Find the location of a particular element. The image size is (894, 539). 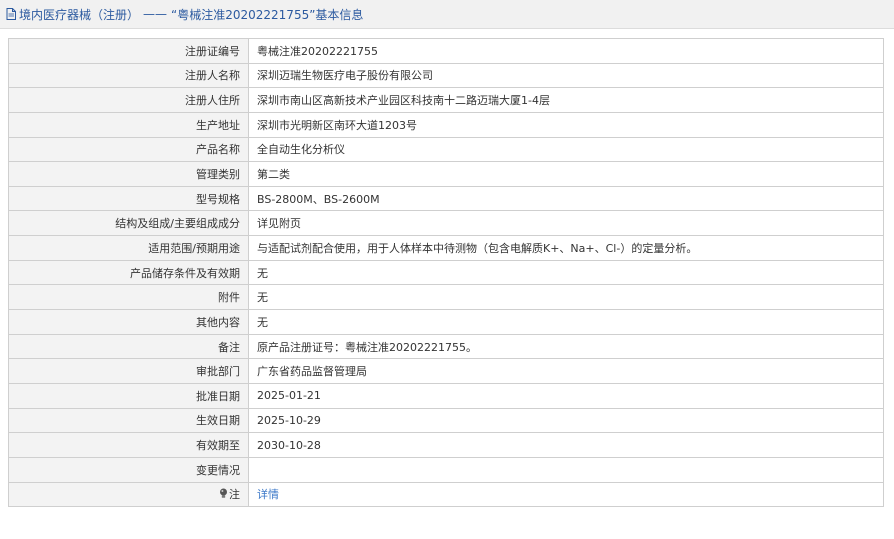

row-label: 其他内容 is located at coordinates (128, 322).